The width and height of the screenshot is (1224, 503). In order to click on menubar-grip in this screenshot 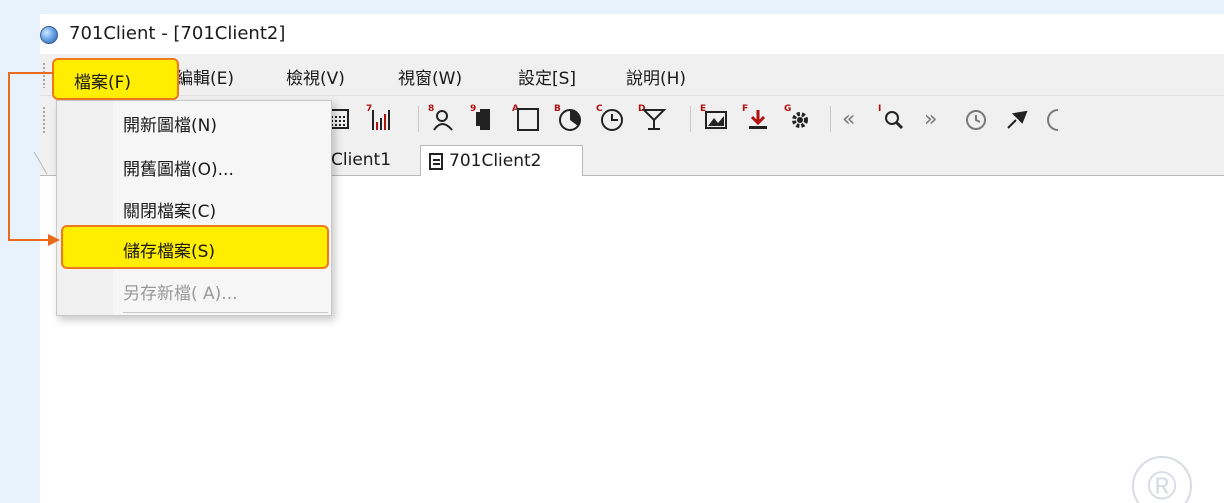, I will do `click(44, 75)`.